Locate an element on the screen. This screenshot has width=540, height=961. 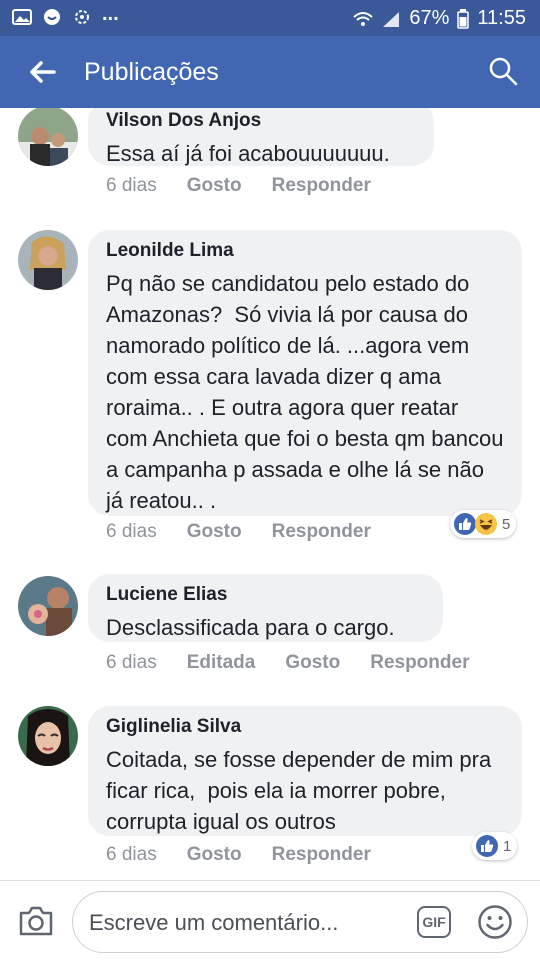
comment-author: Luciene Elias is located at coordinates (265, 595).